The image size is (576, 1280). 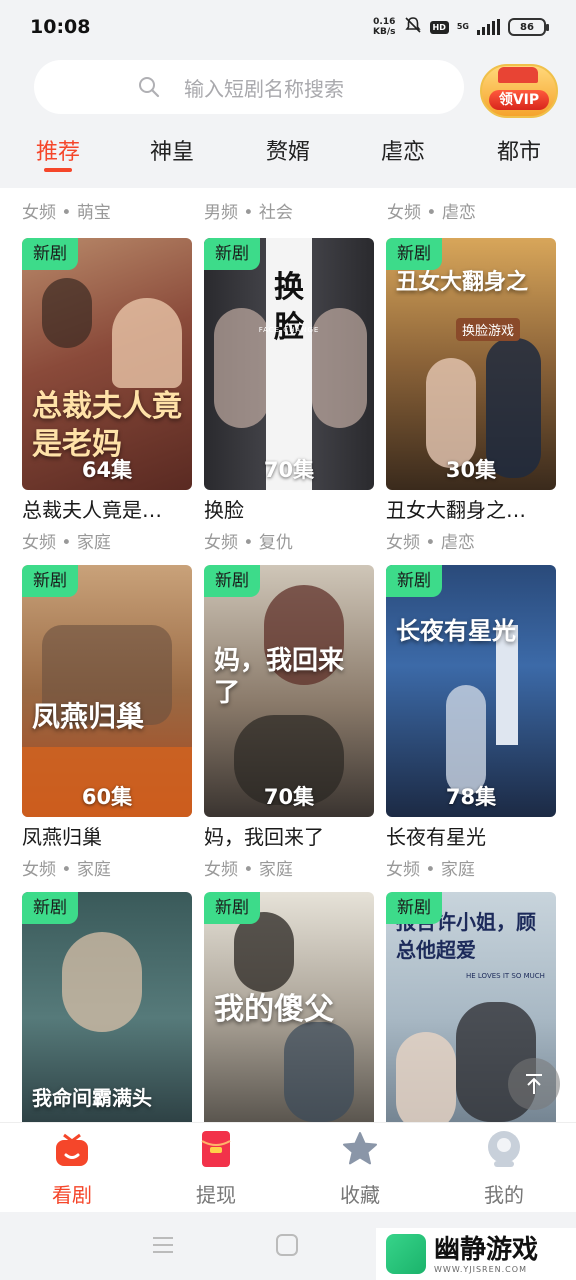 What do you see at coordinates (264, 88) in the screenshot?
I see `search-placeholder: 输入短剧名称搜索` at bounding box center [264, 88].